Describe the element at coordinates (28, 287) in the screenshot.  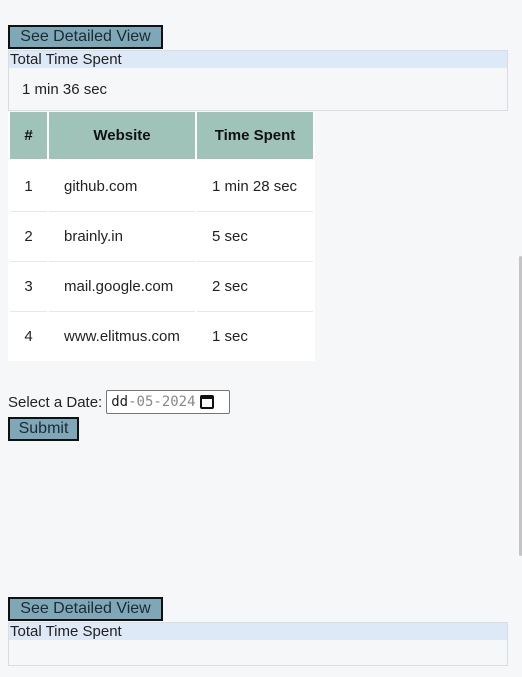
I see `row-index: 3` at that location.